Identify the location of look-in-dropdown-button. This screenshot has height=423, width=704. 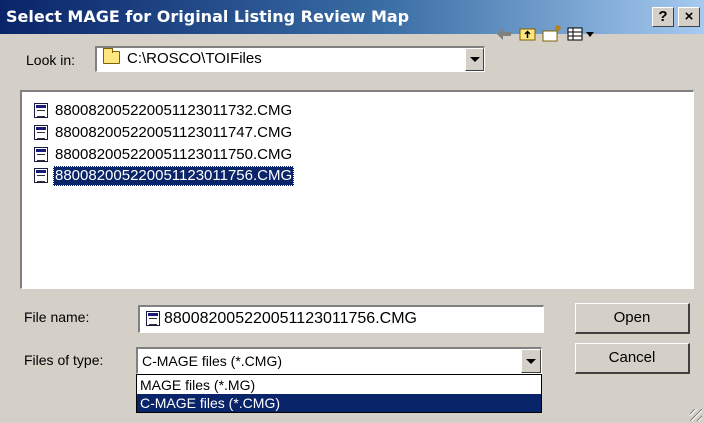
(474, 59).